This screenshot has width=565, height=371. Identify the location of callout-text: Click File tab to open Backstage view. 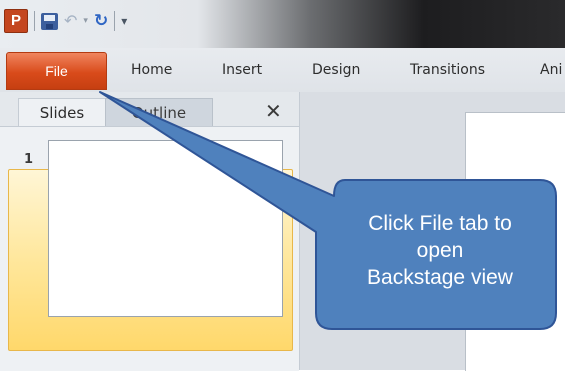
(440, 250).